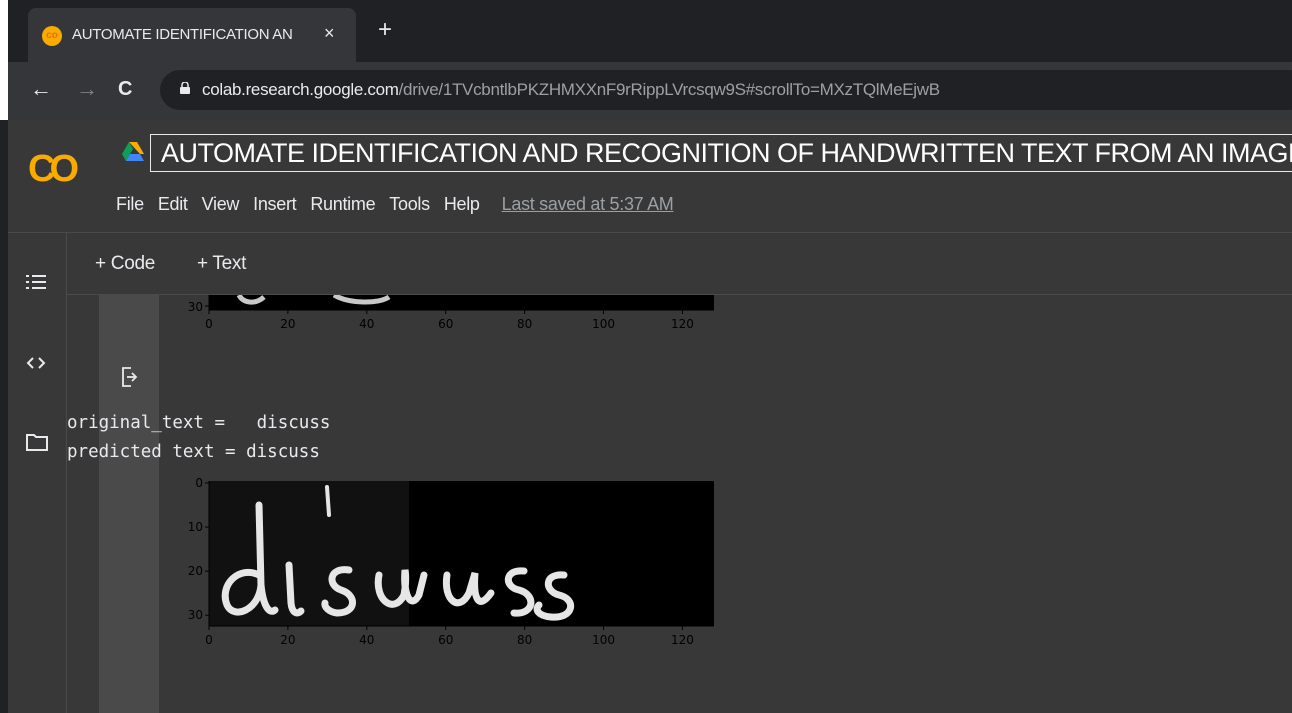 The width and height of the screenshot is (1292, 713). I want to click on tab-title: AUTOMATE IDENTIFICATION AN, so click(182, 34).